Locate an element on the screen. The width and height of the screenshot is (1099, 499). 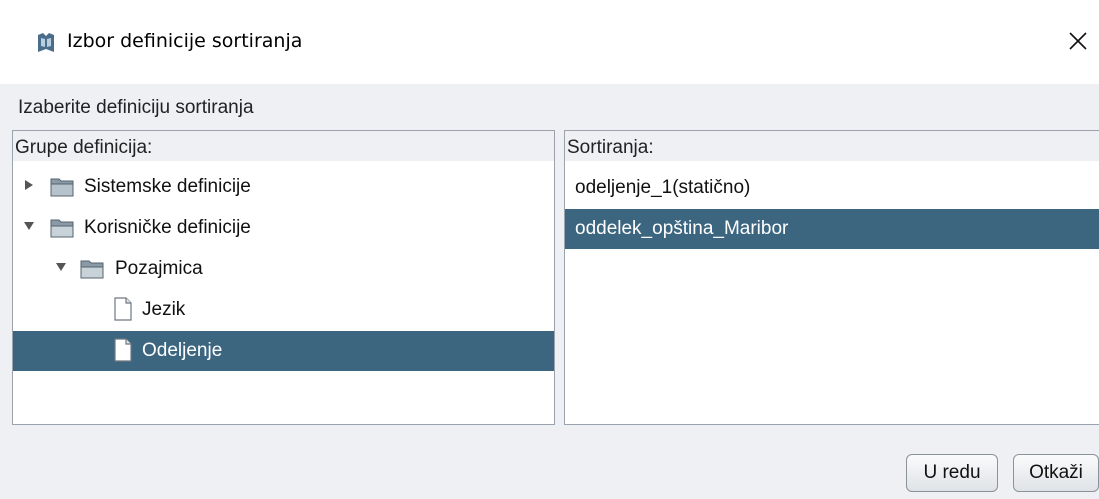
tree-node-korisnicke-definicije: Korisničke definicije is located at coordinates (283, 228).